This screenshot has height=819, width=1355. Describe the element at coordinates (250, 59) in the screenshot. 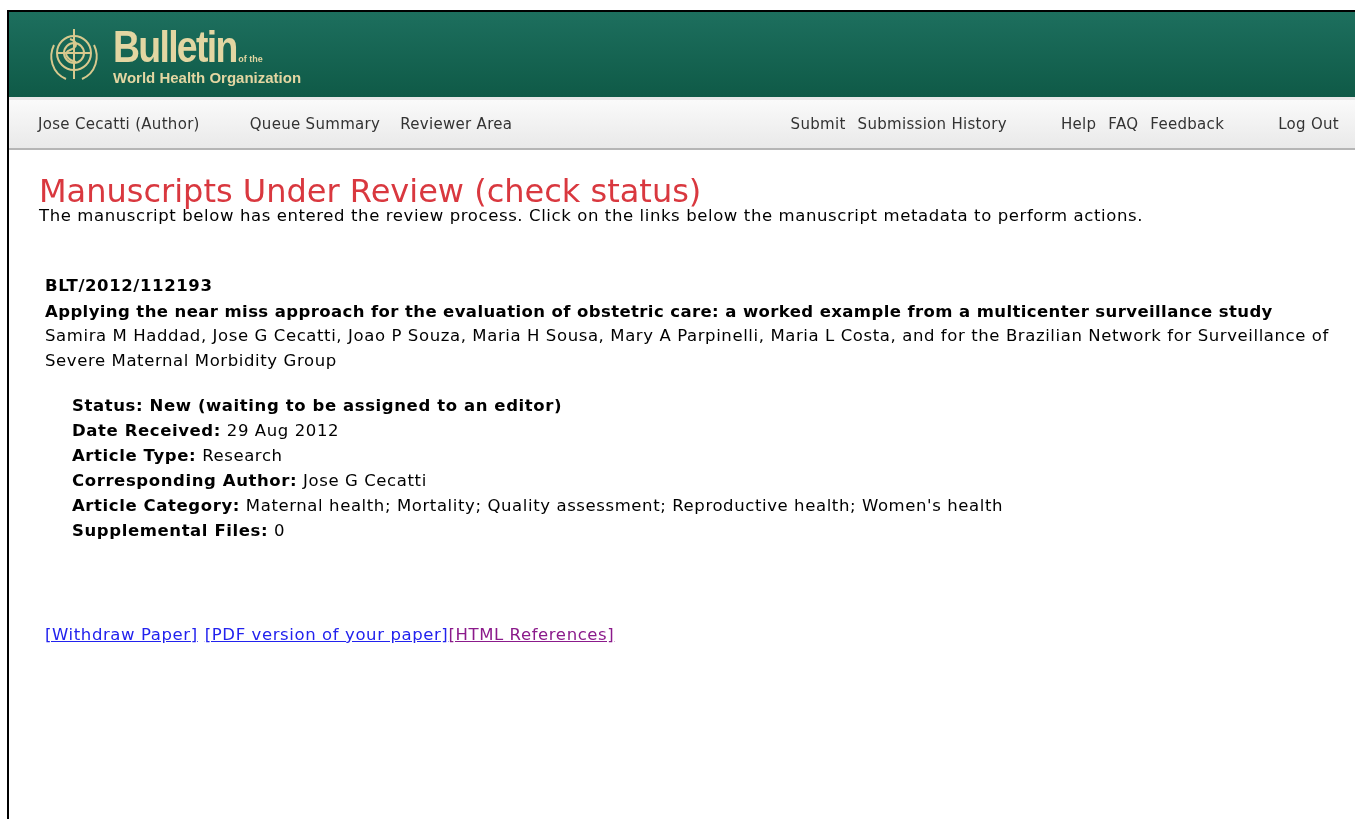

I see `logo-subtitle: of the` at that location.